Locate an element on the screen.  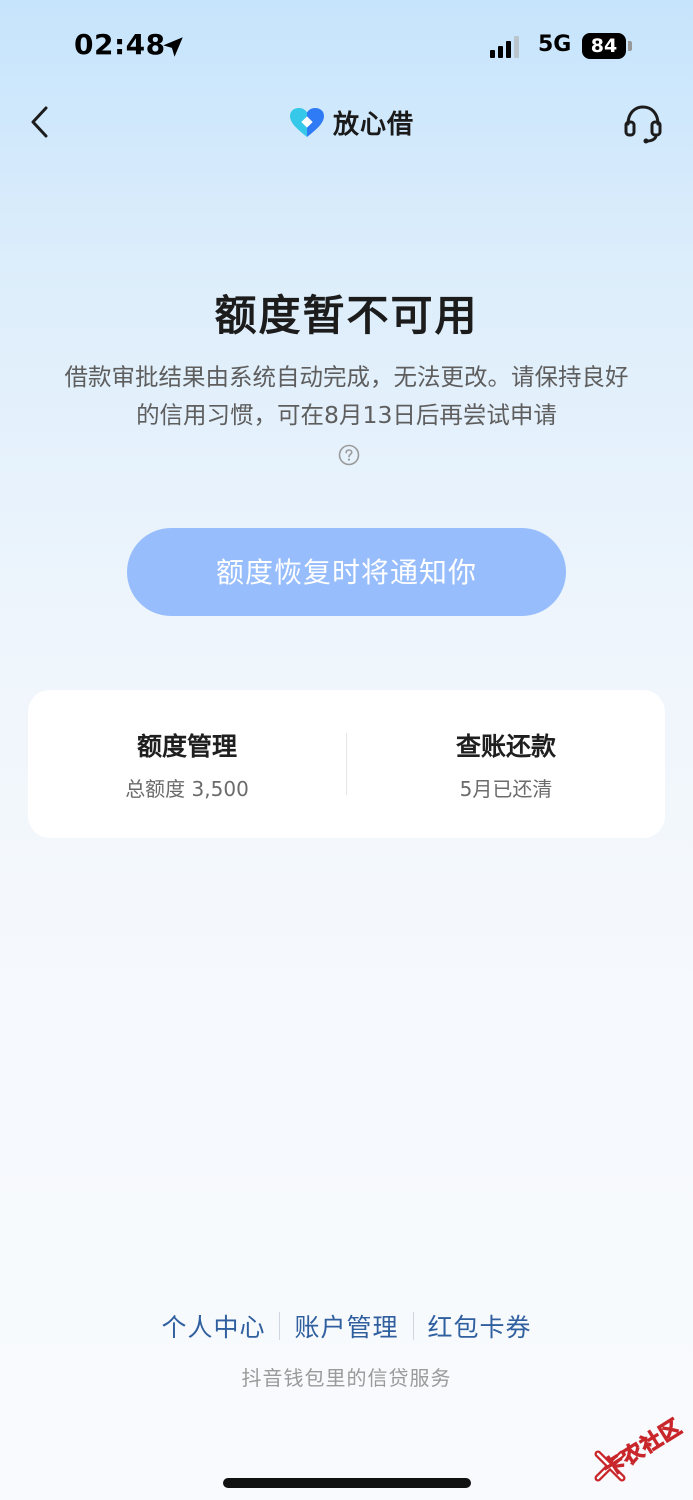
chevron-left-icon is located at coordinates (39, 122).